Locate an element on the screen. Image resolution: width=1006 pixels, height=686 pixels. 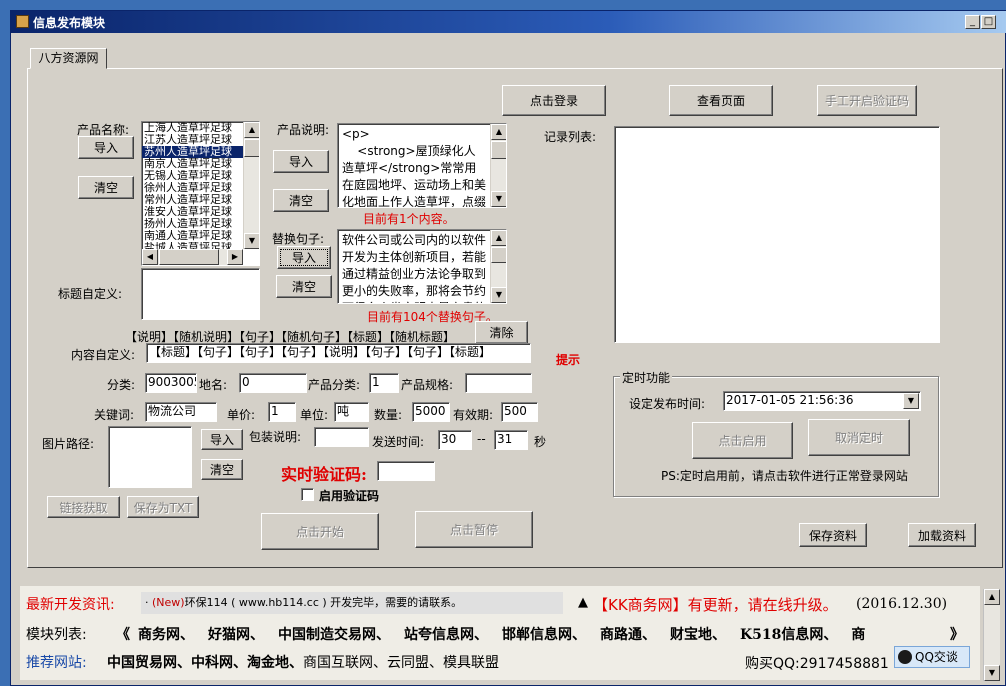
recommend-link: 商国互联网、 is located at coordinates (345, 663).